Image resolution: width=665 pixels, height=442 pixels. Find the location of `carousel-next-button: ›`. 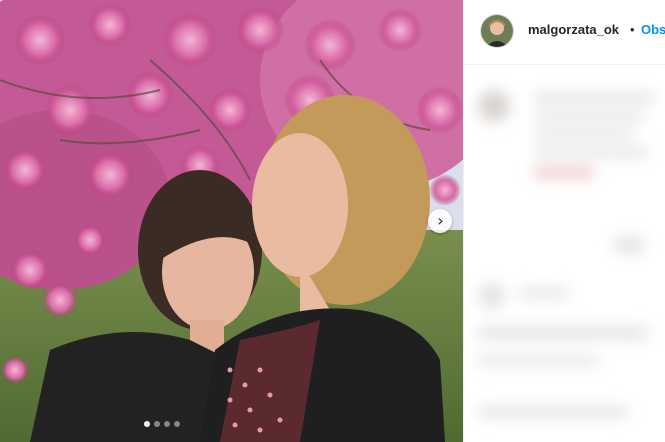

carousel-next-button: › is located at coordinates (440, 221).